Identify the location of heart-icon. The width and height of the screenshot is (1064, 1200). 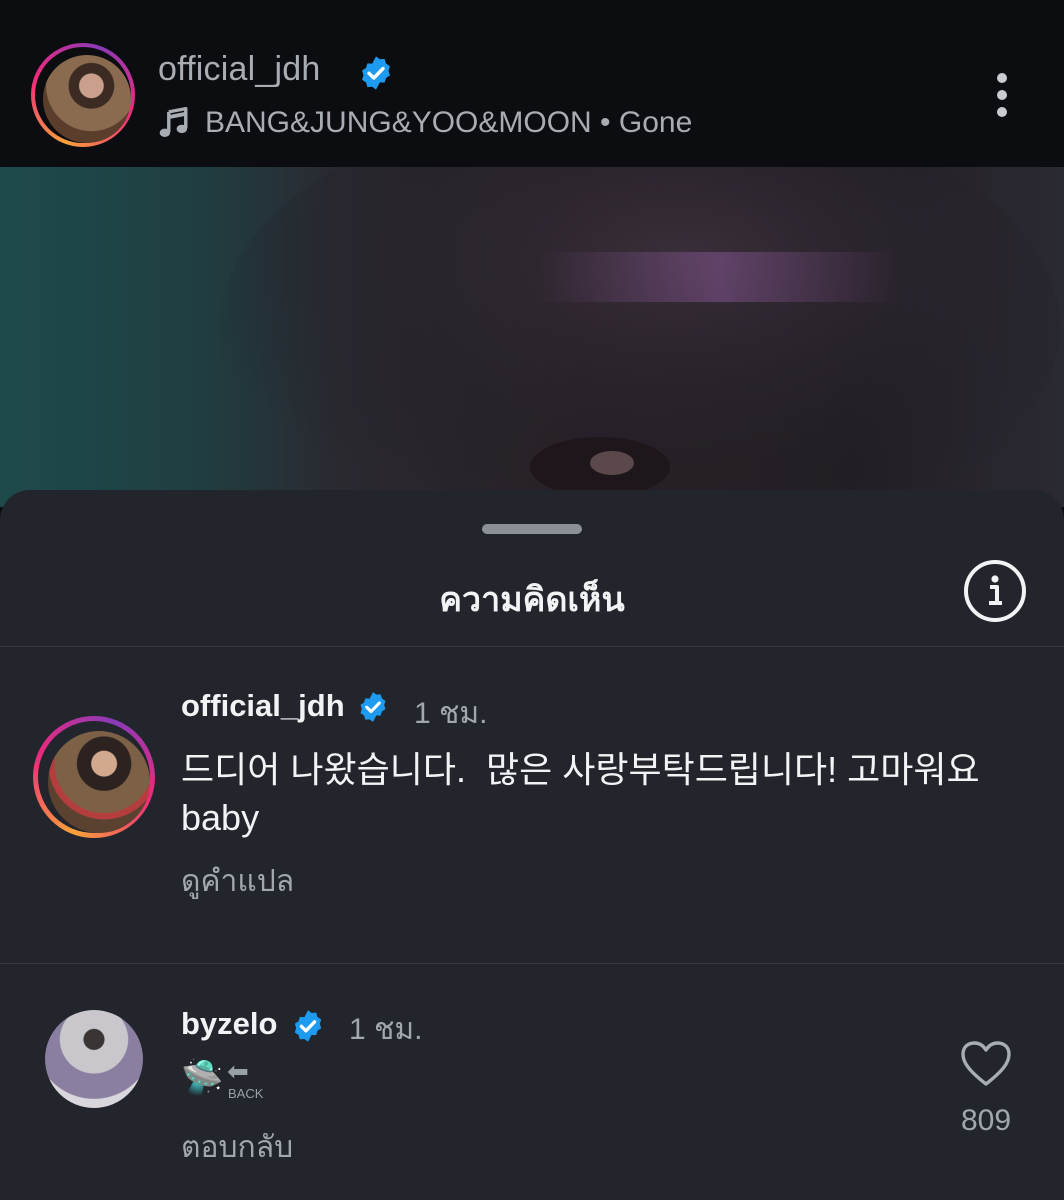
(986, 1064).